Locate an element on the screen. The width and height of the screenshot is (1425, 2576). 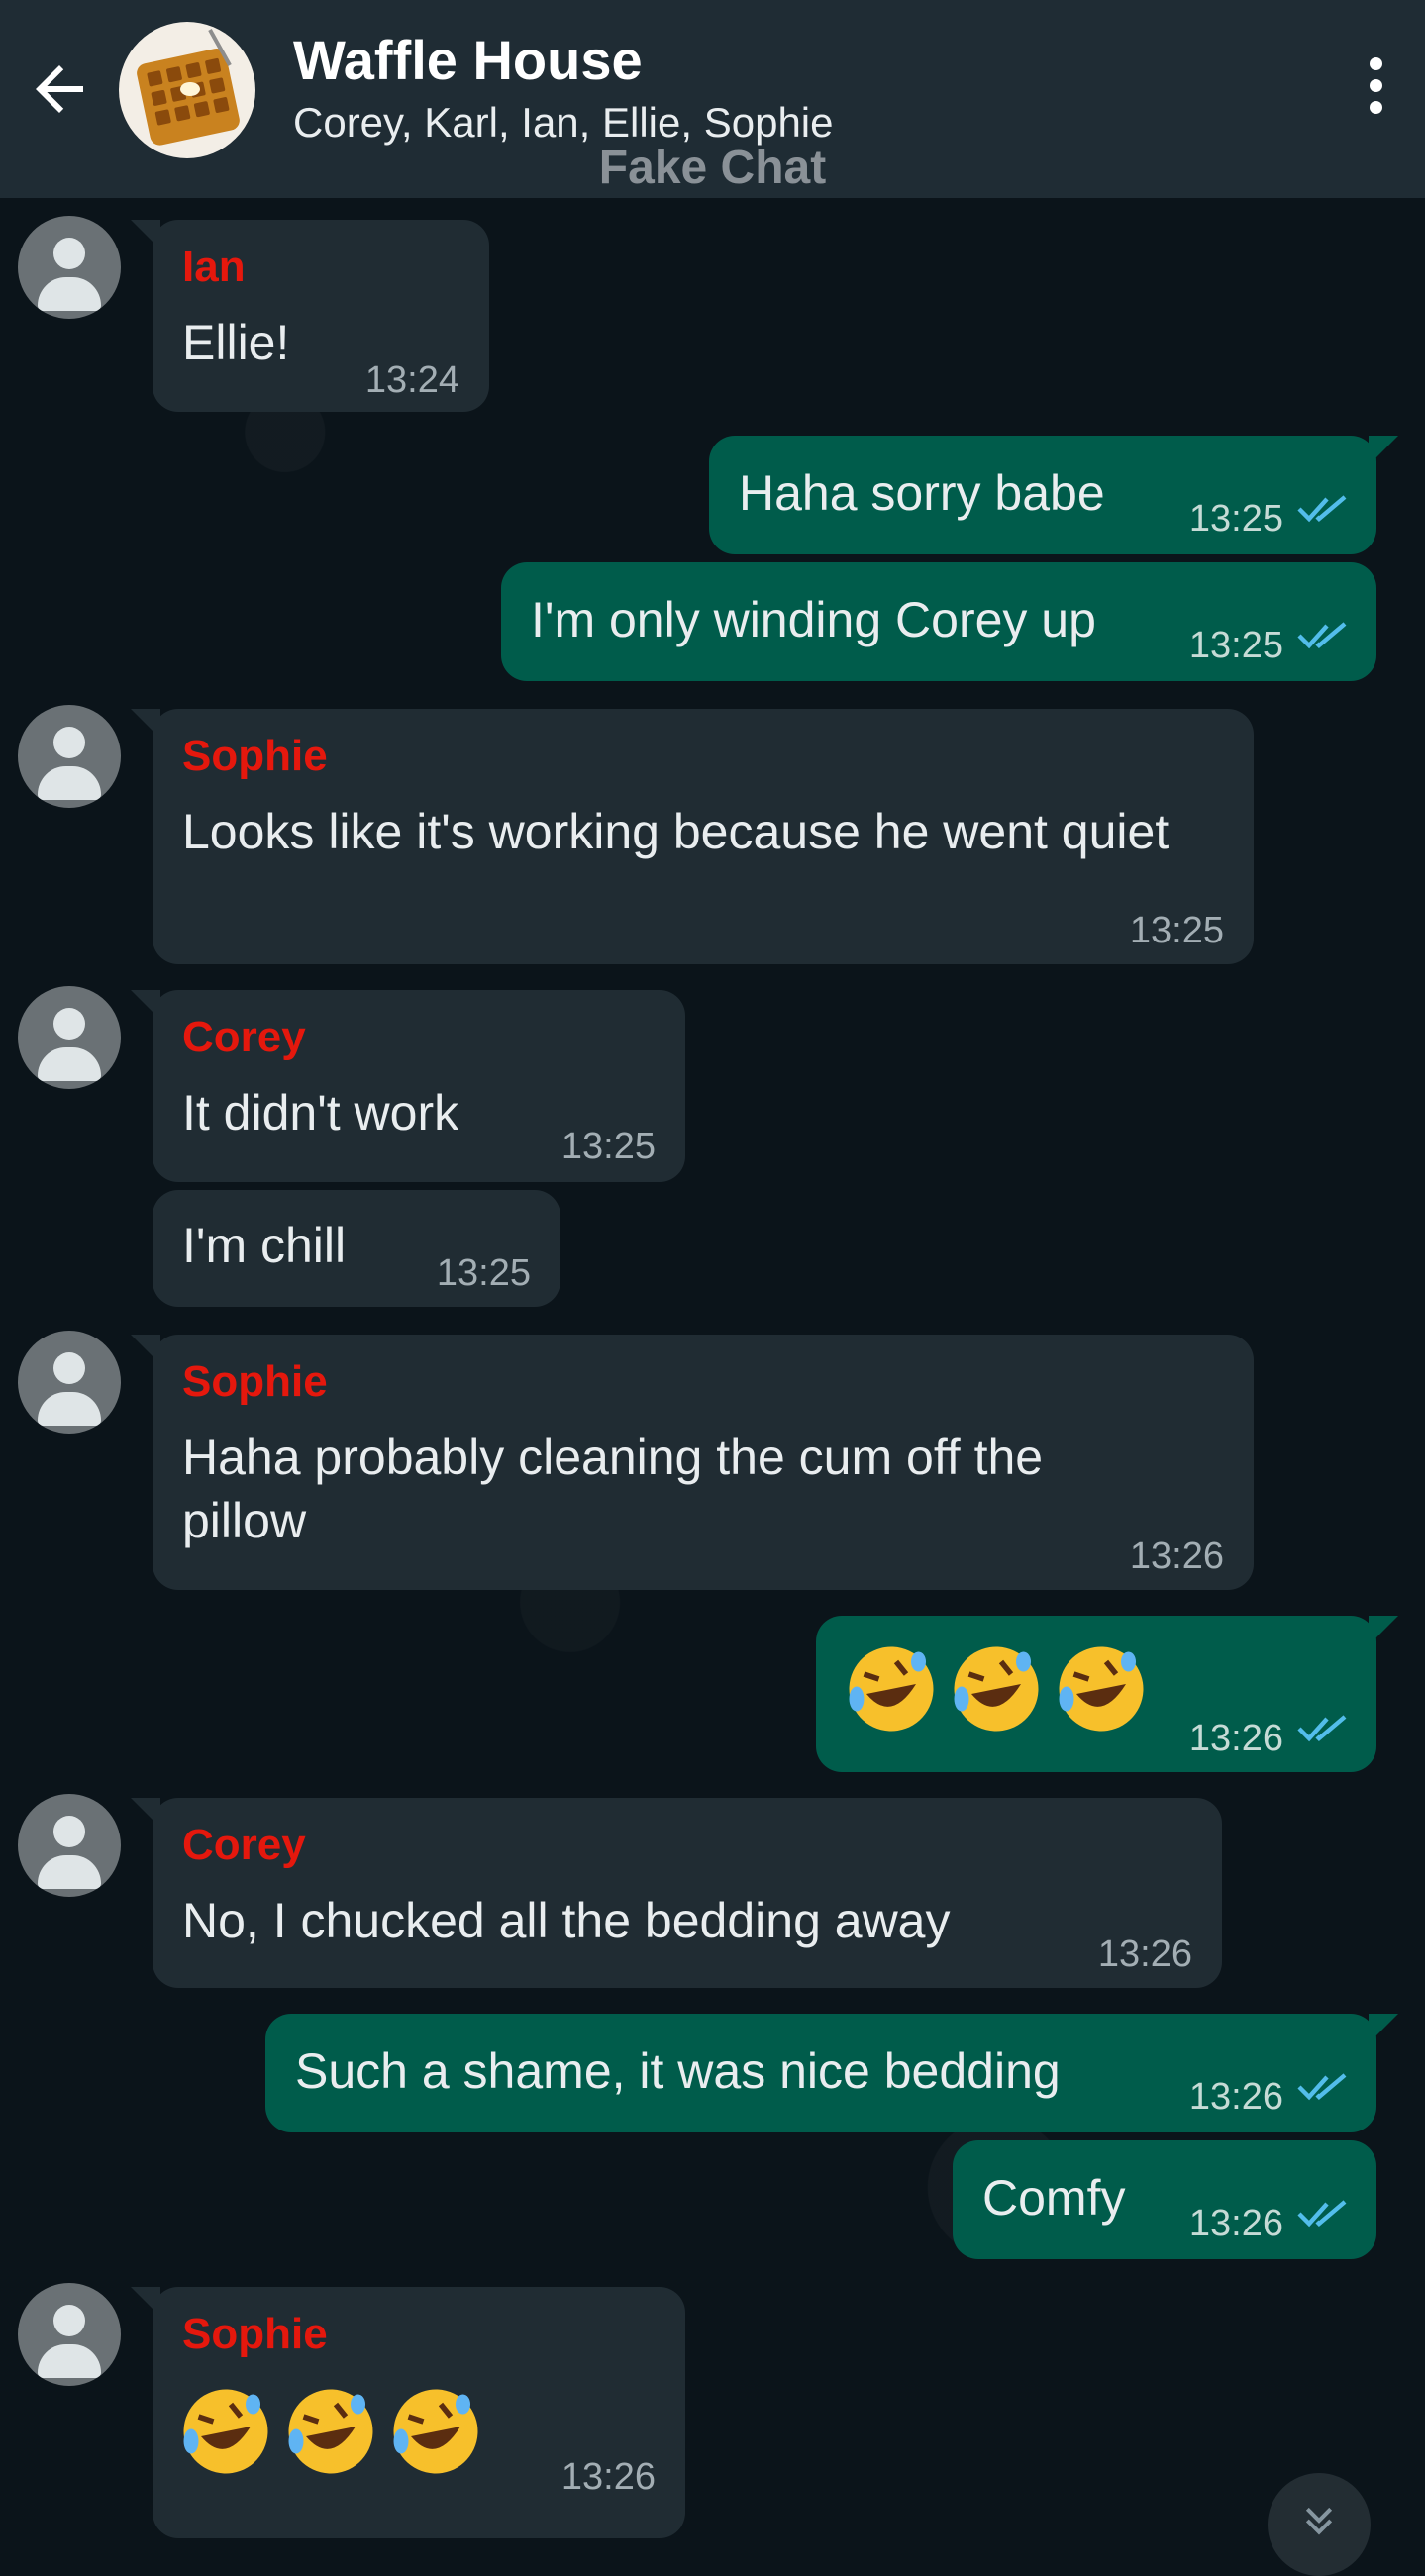
outgoing-message: Comfy 13:26 is located at coordinates (1165, 2199).